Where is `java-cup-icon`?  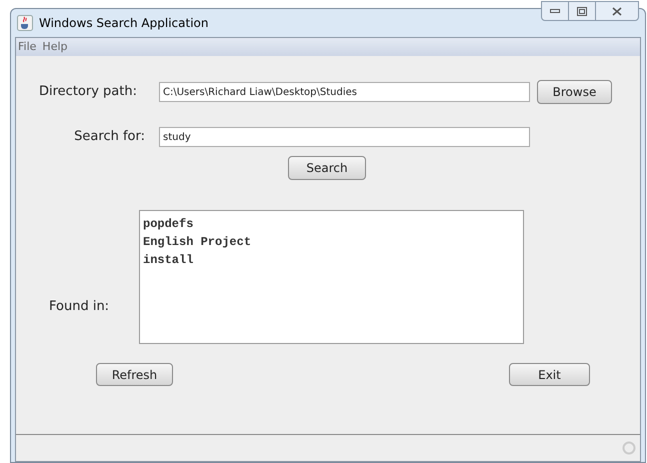 java-cup-icon is located at coordinates (25, 23).